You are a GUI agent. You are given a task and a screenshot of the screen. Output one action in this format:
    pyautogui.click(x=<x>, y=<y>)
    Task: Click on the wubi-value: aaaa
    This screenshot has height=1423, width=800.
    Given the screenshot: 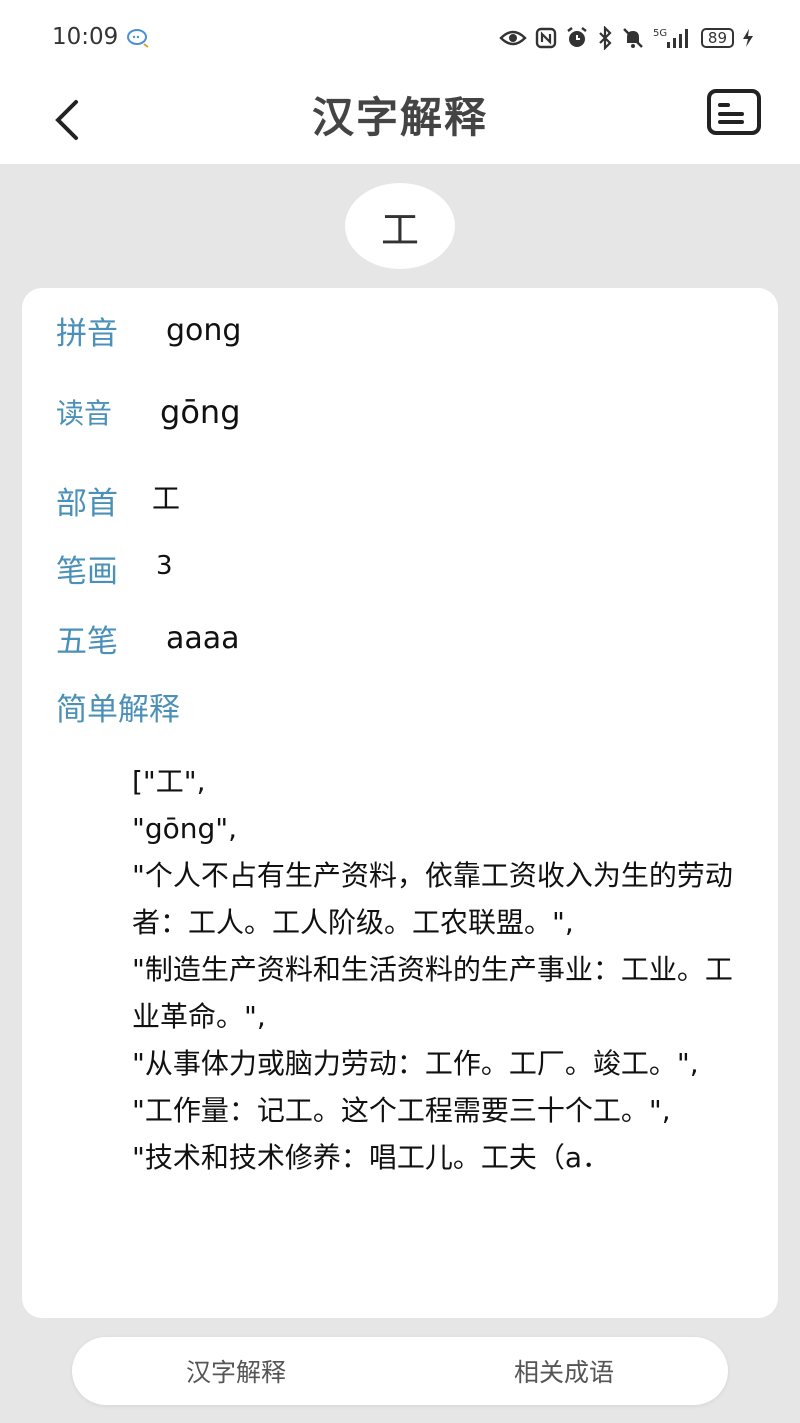 What is the action you would take?
    pyautogui.click(x=203, y=638)
    